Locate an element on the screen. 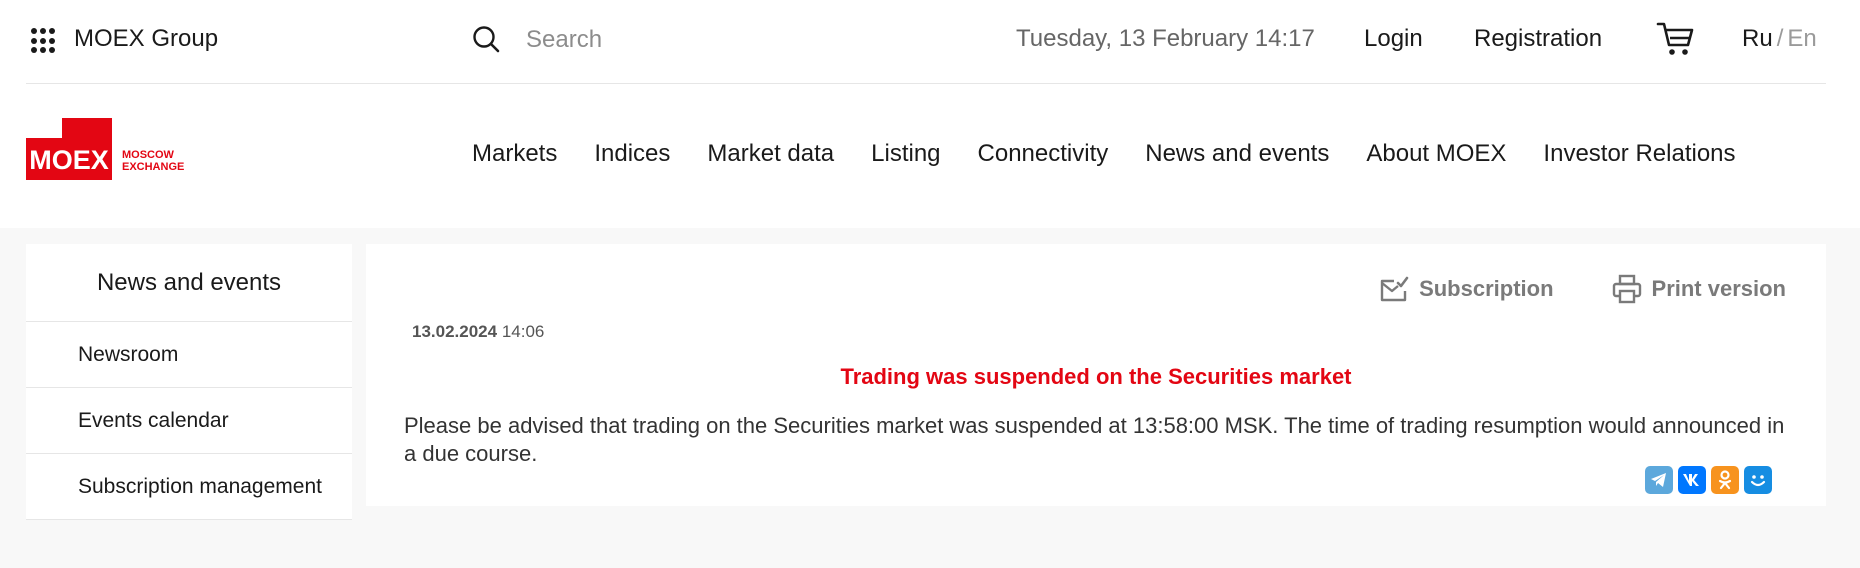 This screenshot has width=1860, height=568. print-version-label: Print version is located at coordinates (1718, 288).